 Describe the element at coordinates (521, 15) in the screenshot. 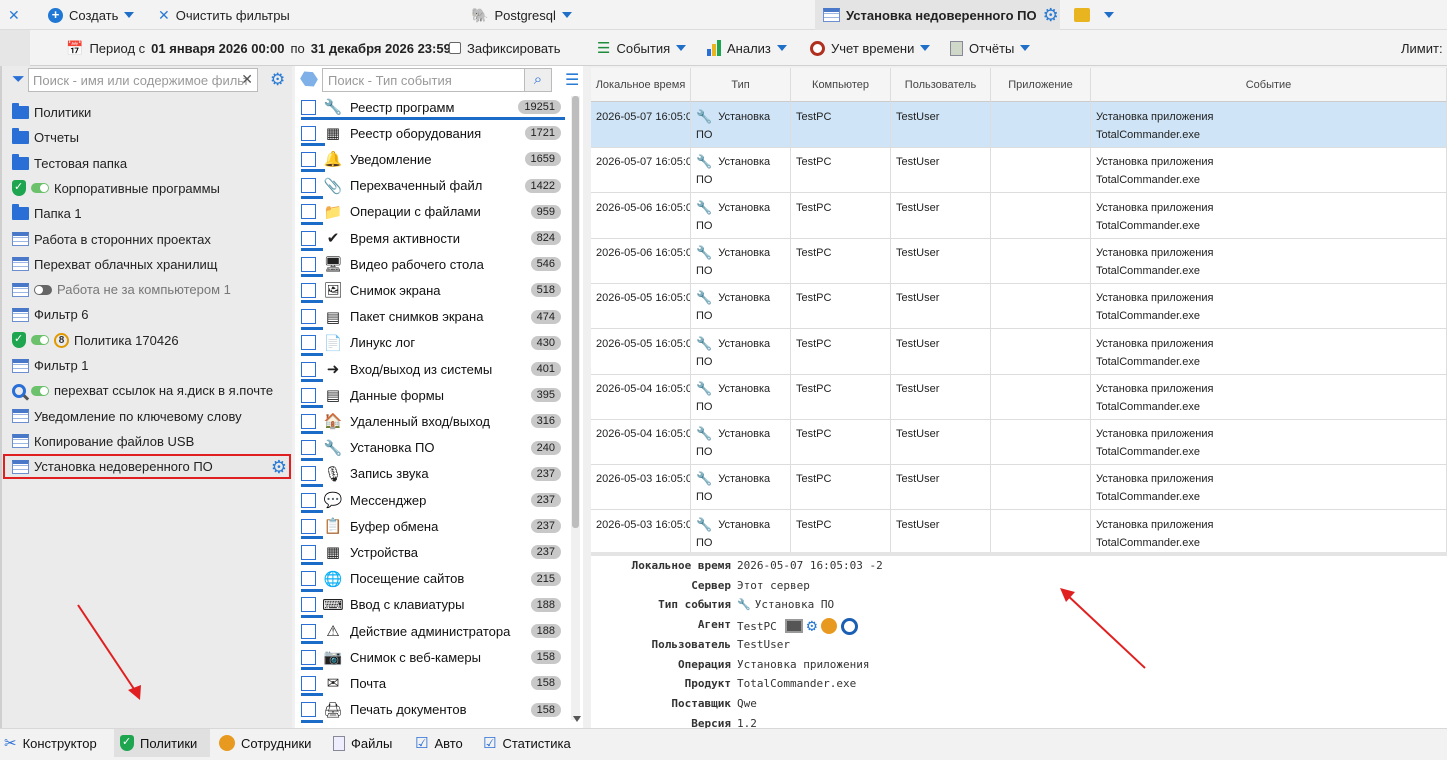

I see `database-selector: 🐘 Postgresql` at that location.